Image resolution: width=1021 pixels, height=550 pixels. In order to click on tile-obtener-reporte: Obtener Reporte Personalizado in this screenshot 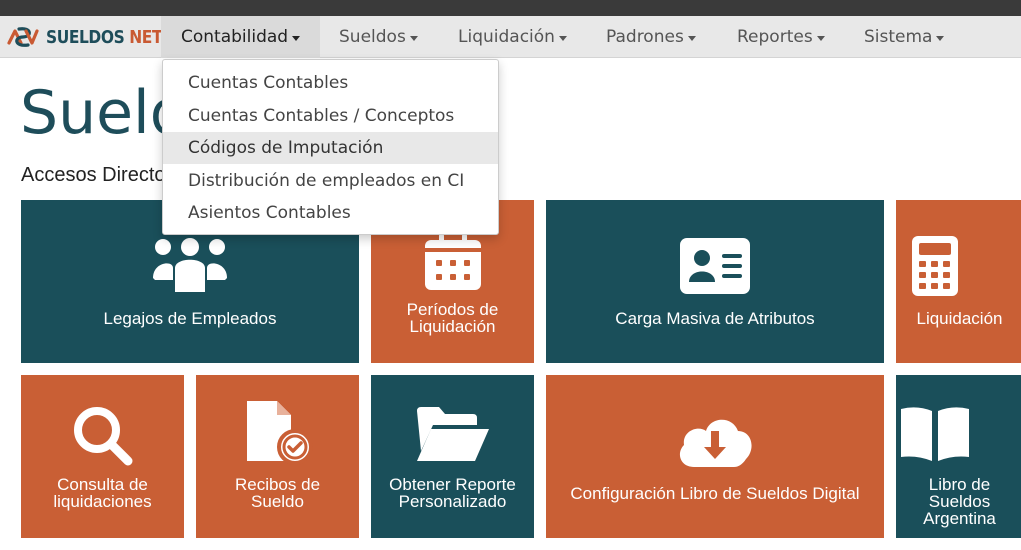, I will do `click(452, 456)`.